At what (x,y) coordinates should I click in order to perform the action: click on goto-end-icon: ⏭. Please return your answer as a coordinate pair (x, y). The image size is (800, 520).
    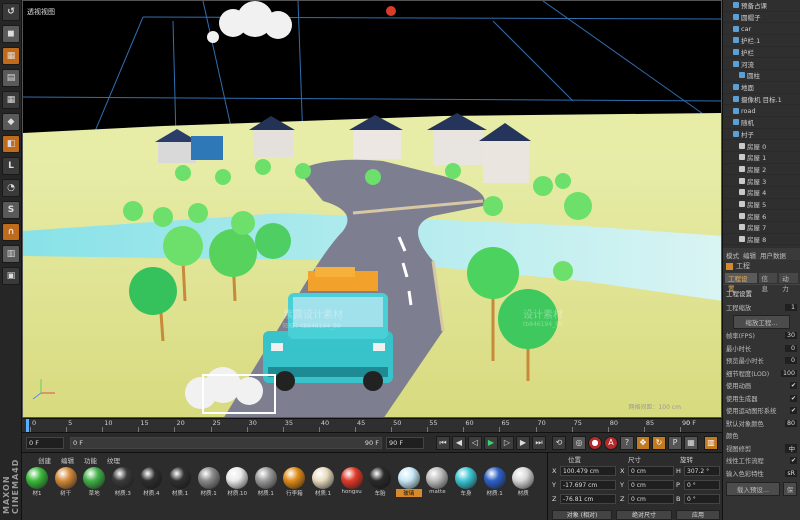
    Looking at the image, I should click on (539, 443).